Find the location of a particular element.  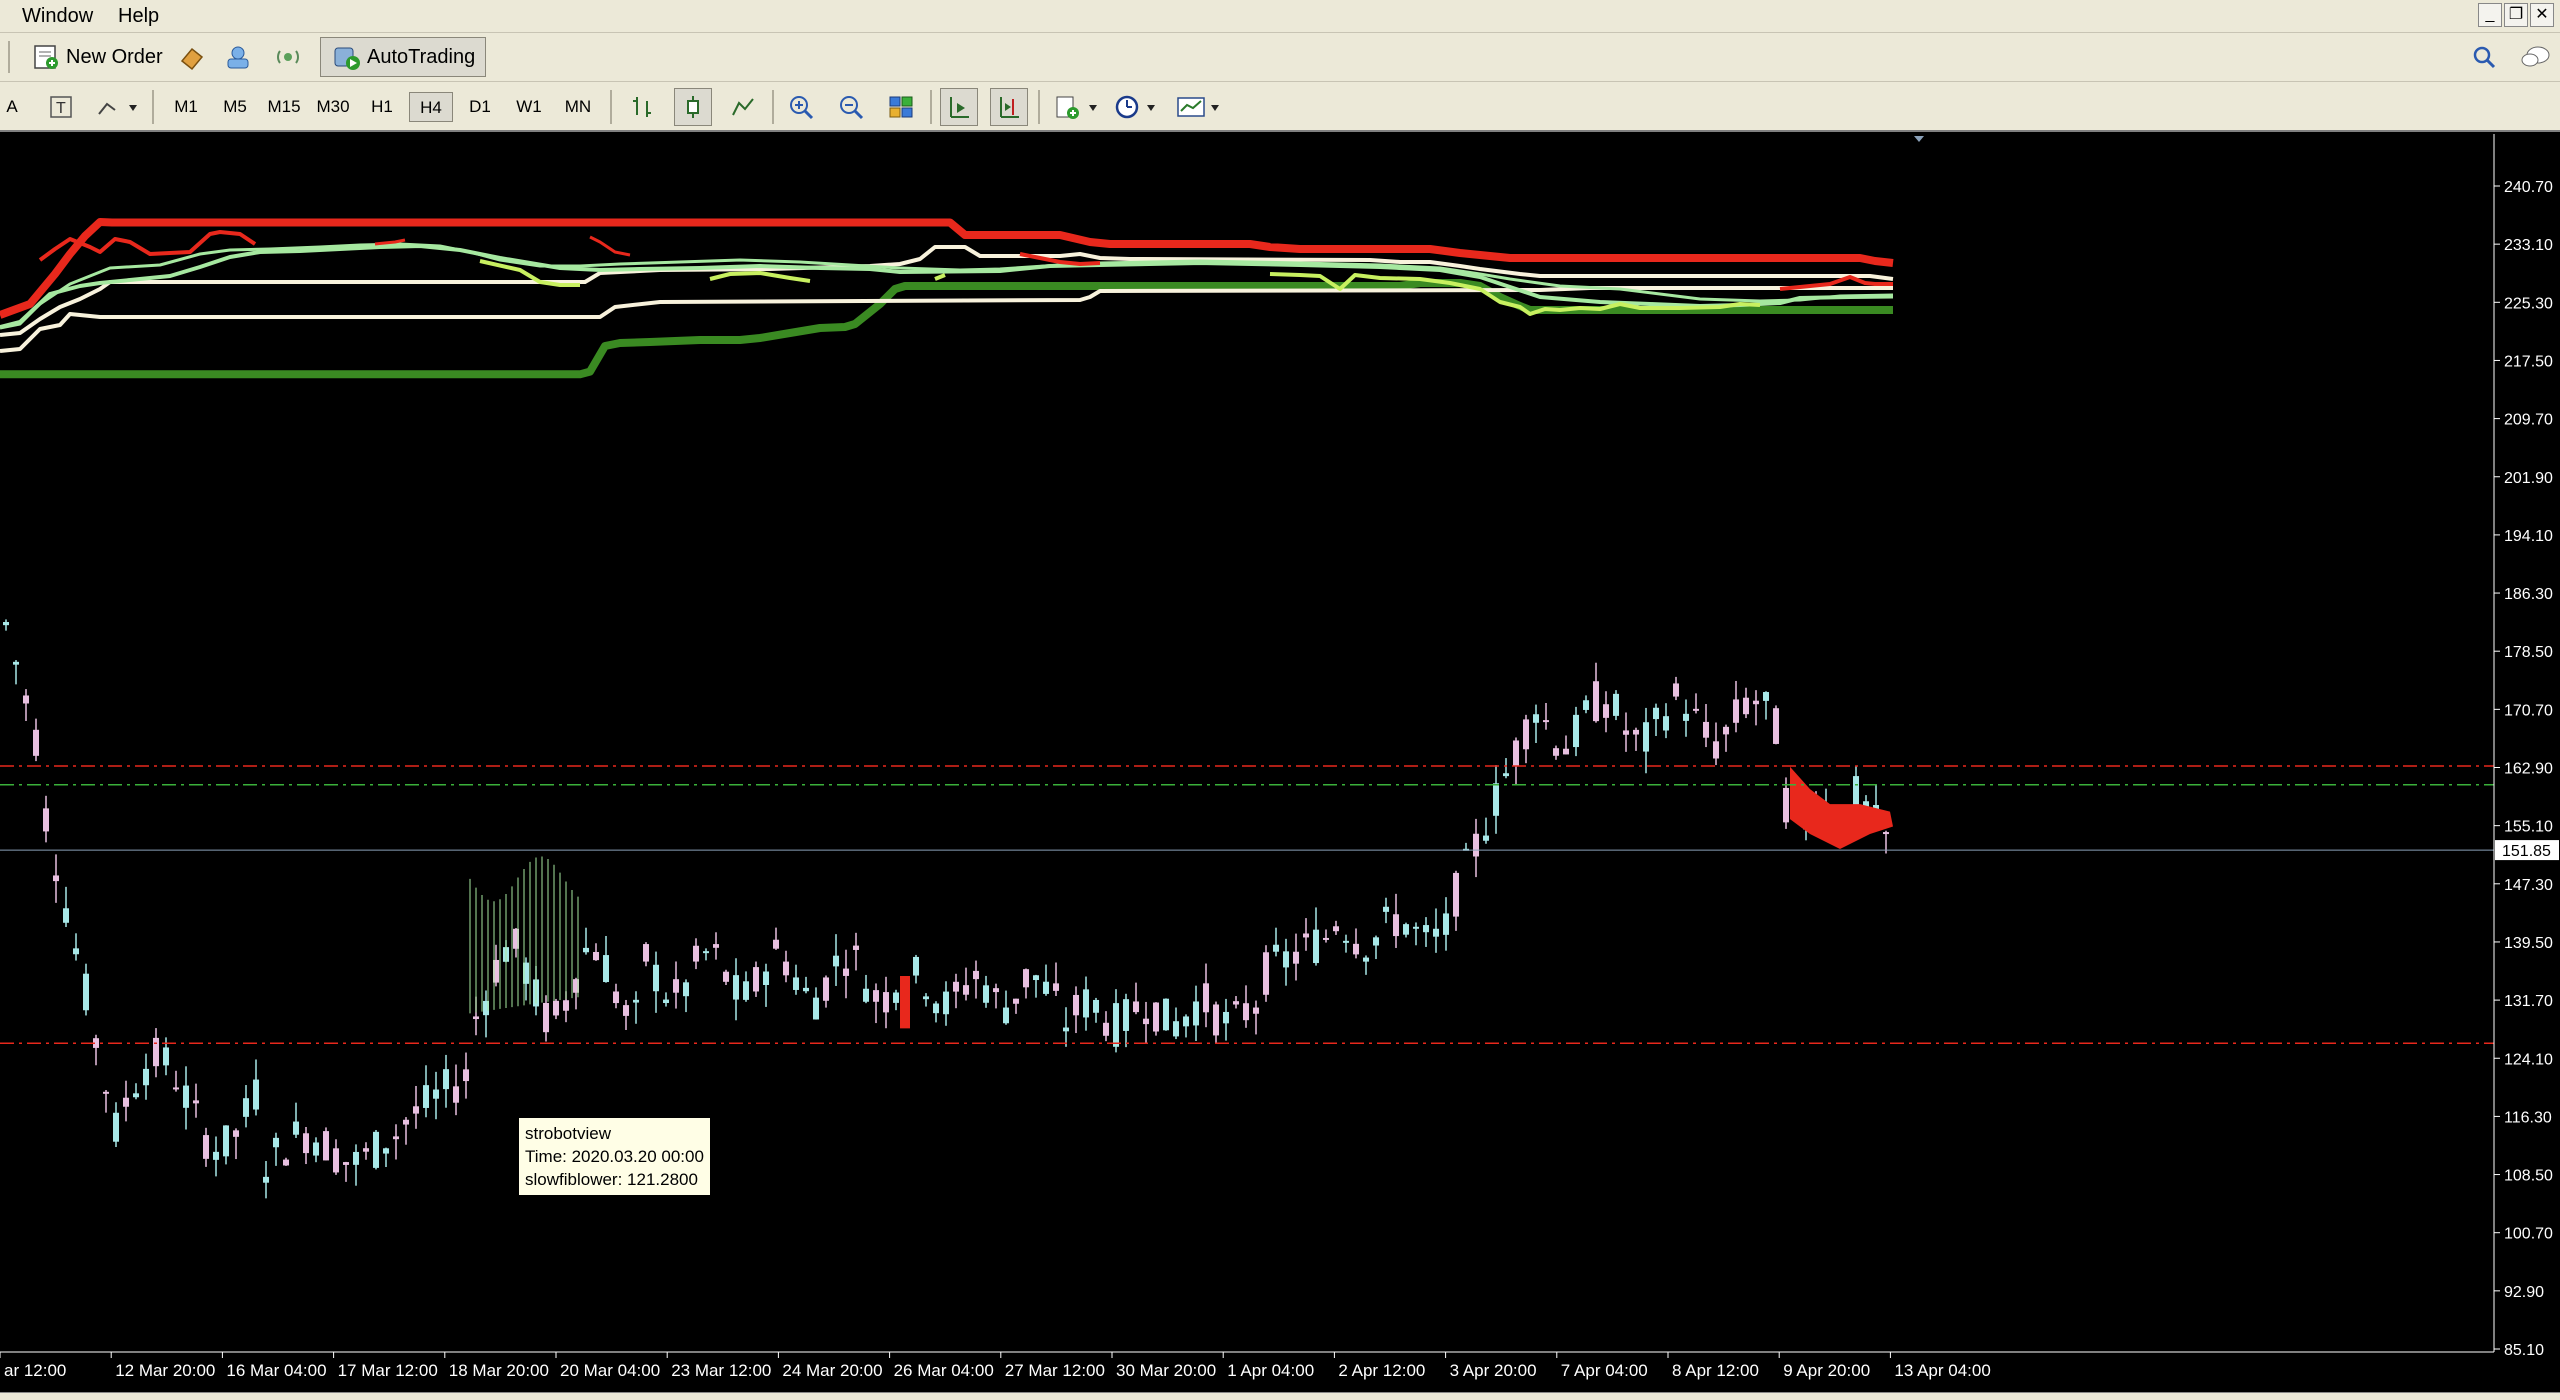

timeframe-h1: H1 is located at coordinates (382, 107).